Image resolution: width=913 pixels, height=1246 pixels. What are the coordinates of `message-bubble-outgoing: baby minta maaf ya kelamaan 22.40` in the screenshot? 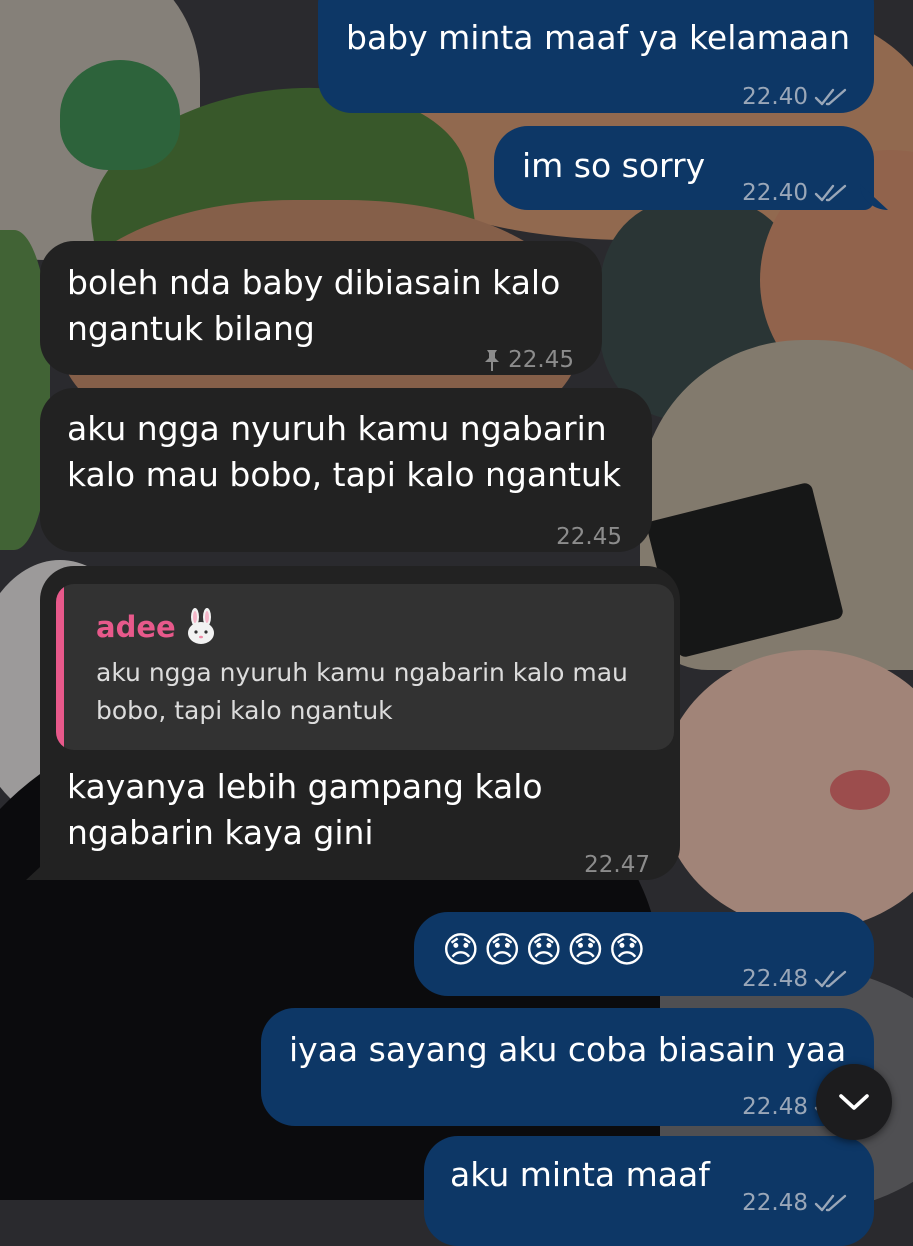 It's located at (596, 56).